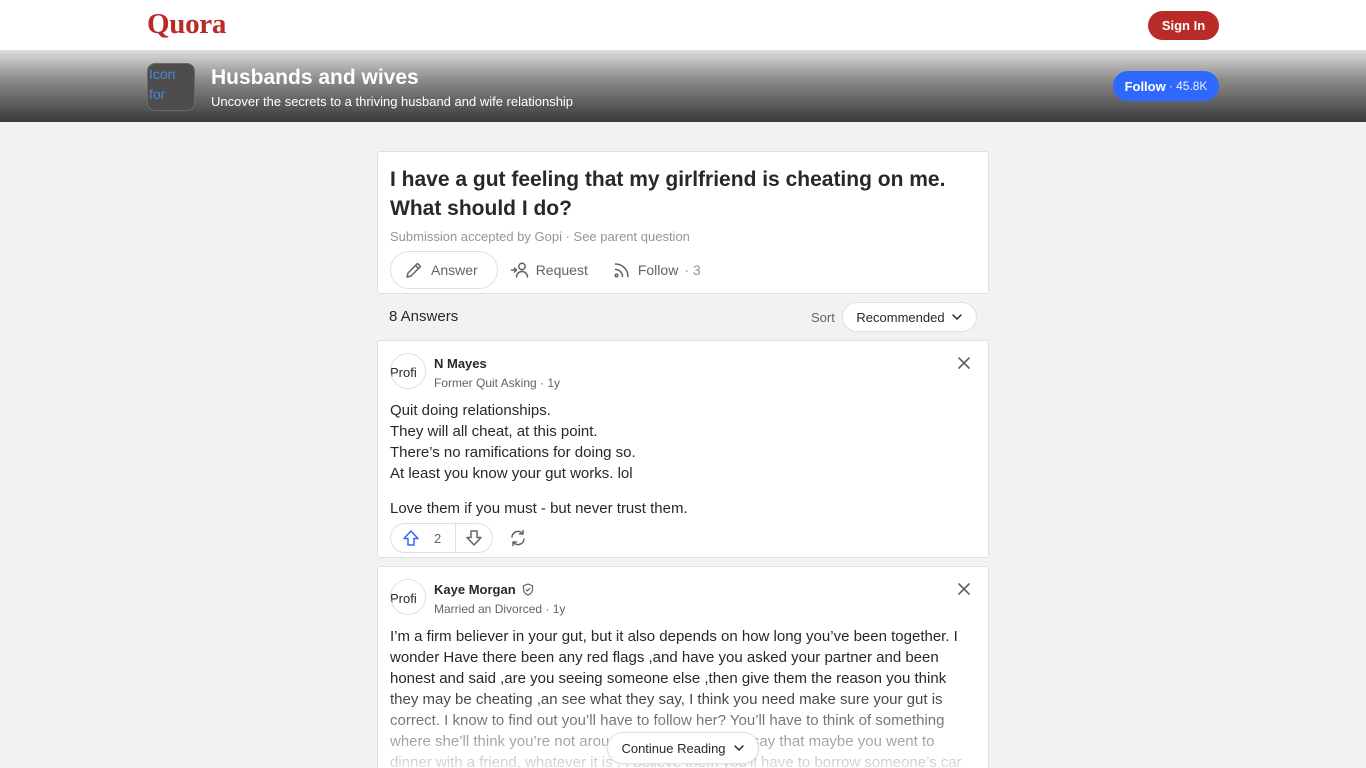  Describe the element at coordinates (513, 452) in the screenshot. I see `answer-line: There’s no ramifications for doing so.` at that location.